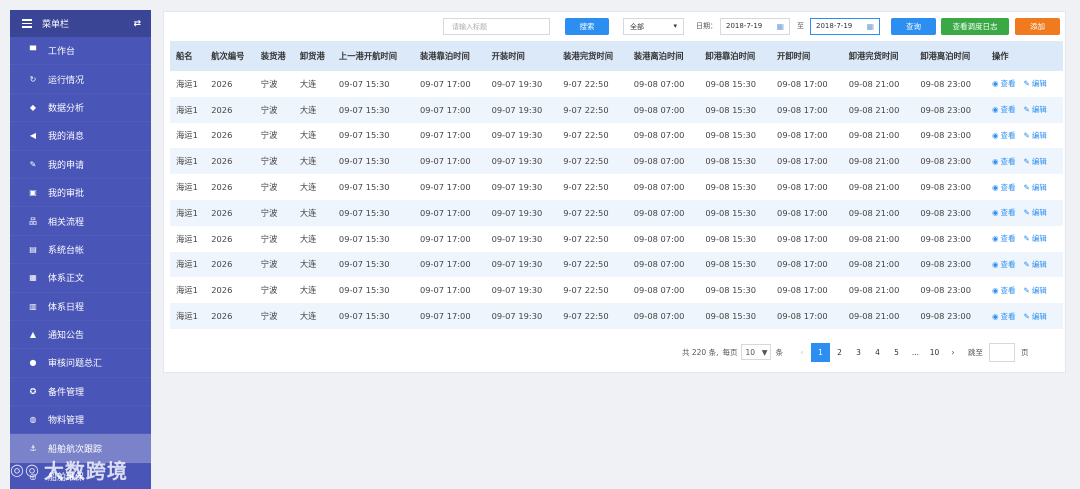 The height and width of the screenshot is (489, 1080). Describe the element at coordinates (953, 352) in the screenshot. I see `next-page-icon: ›` at that location.